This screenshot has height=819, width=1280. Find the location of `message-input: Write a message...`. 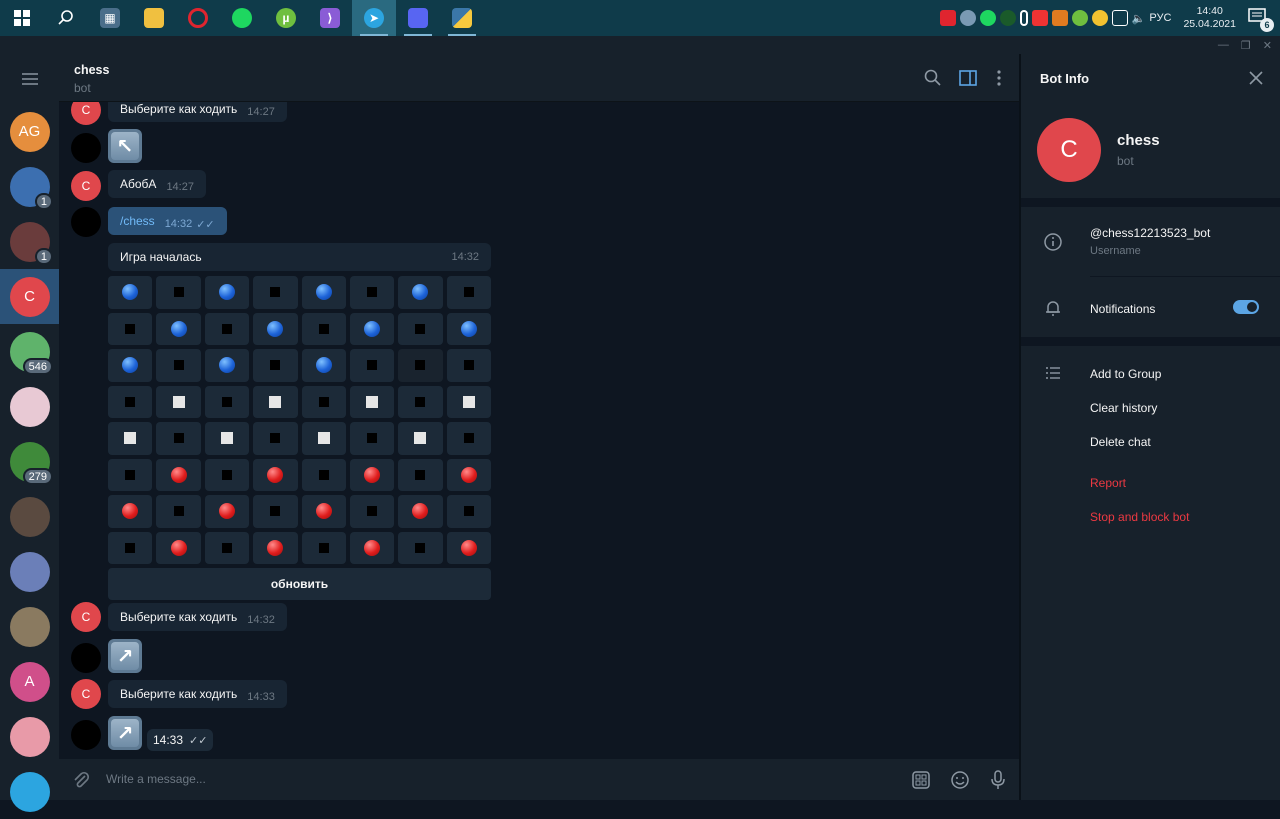

message-input: Write a message... is located at coordinates (156, 779).